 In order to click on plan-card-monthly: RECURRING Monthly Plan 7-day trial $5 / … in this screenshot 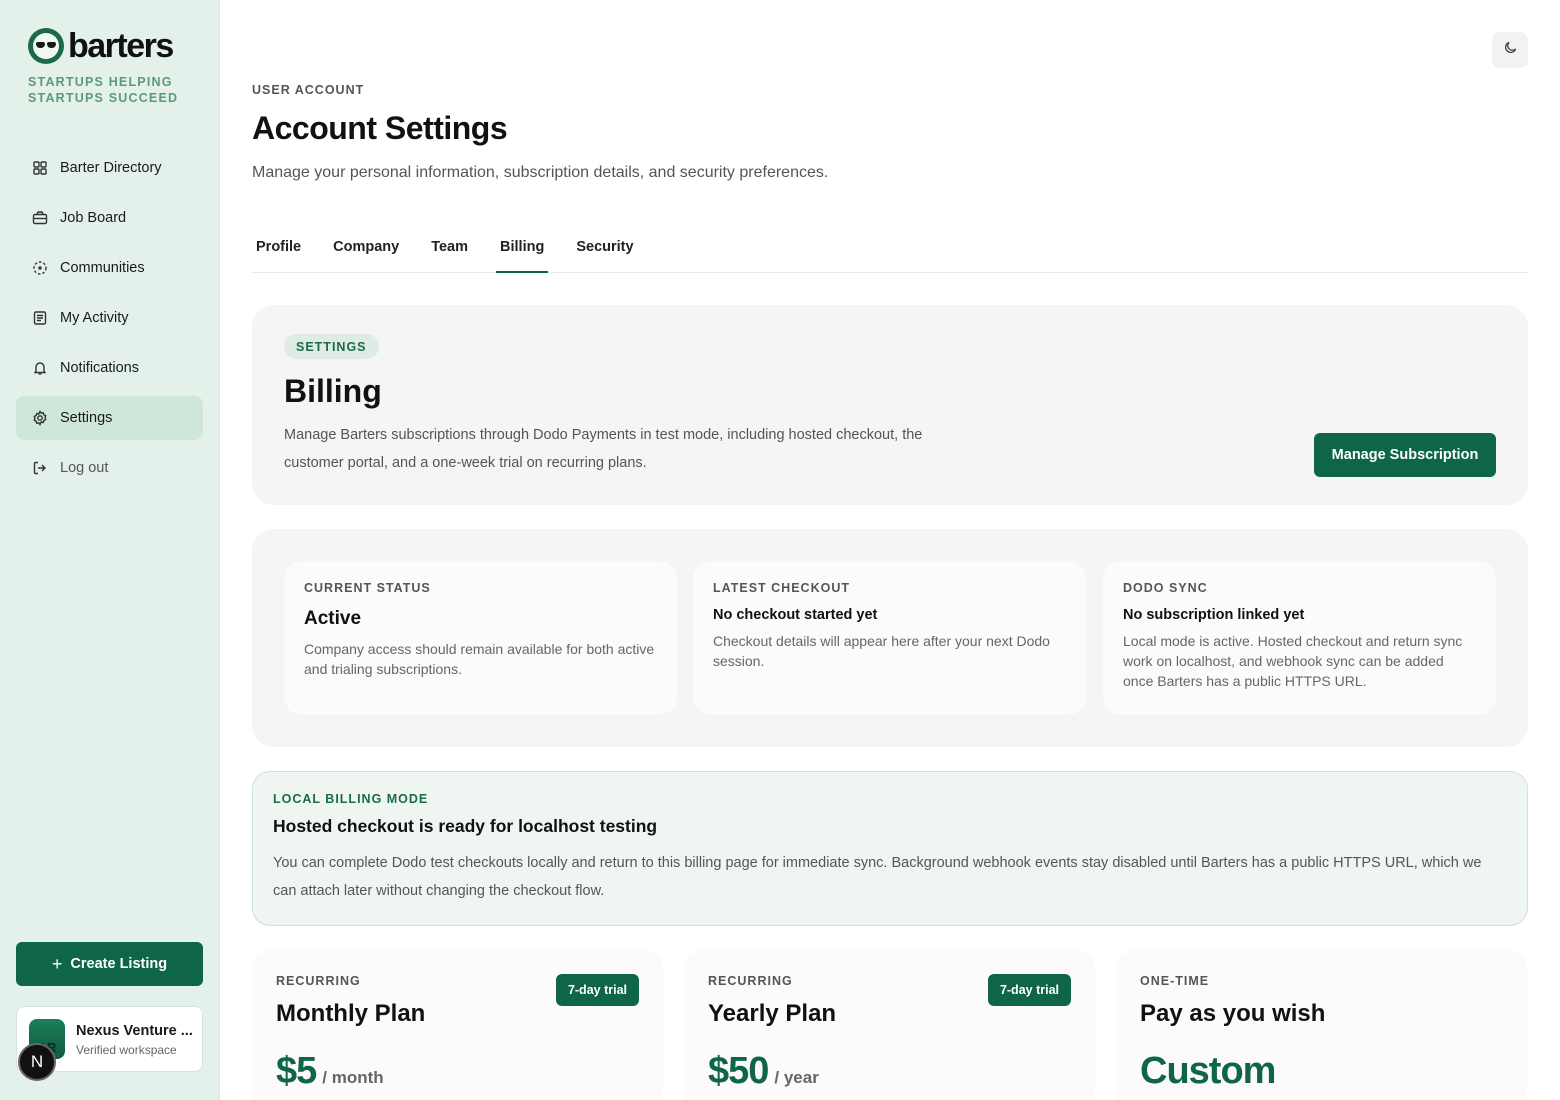, I will do `click(457, 1025)`.